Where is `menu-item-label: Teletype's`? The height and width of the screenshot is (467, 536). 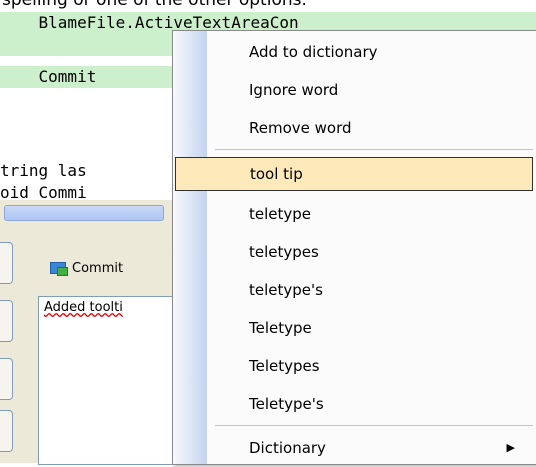 menu-item-label: Teletype's is located at coordinates (286, 404).